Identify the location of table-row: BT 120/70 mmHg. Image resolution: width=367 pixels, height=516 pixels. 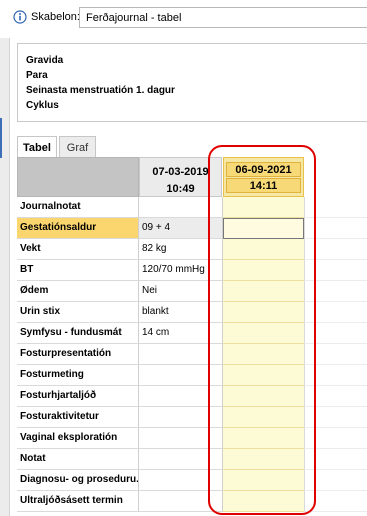
(192, 270).